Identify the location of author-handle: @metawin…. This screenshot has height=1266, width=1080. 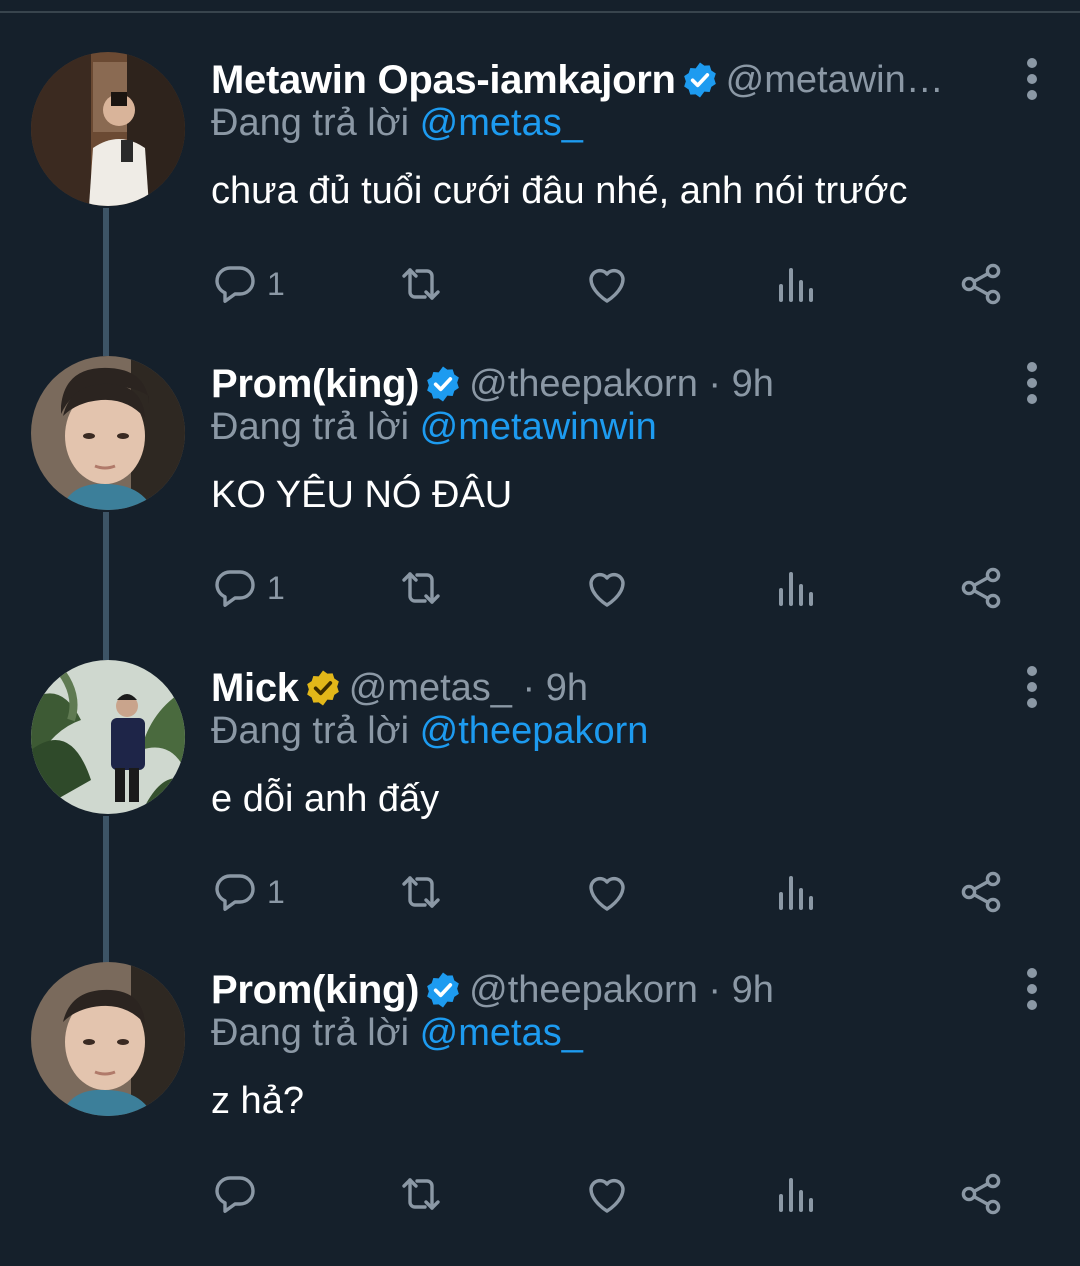
(835, 80).